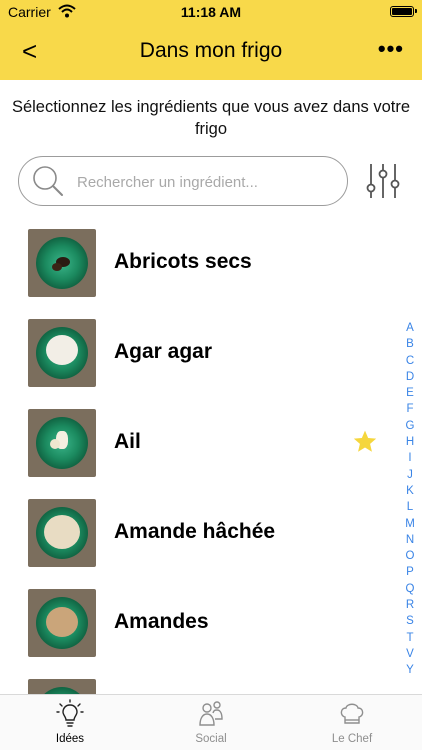 This screenshot has height=750, width=422. What do you see at coordinates (352, 739) in the screenshot?
I see `tab-label: Le Chef` at bounding box center [352, 739].